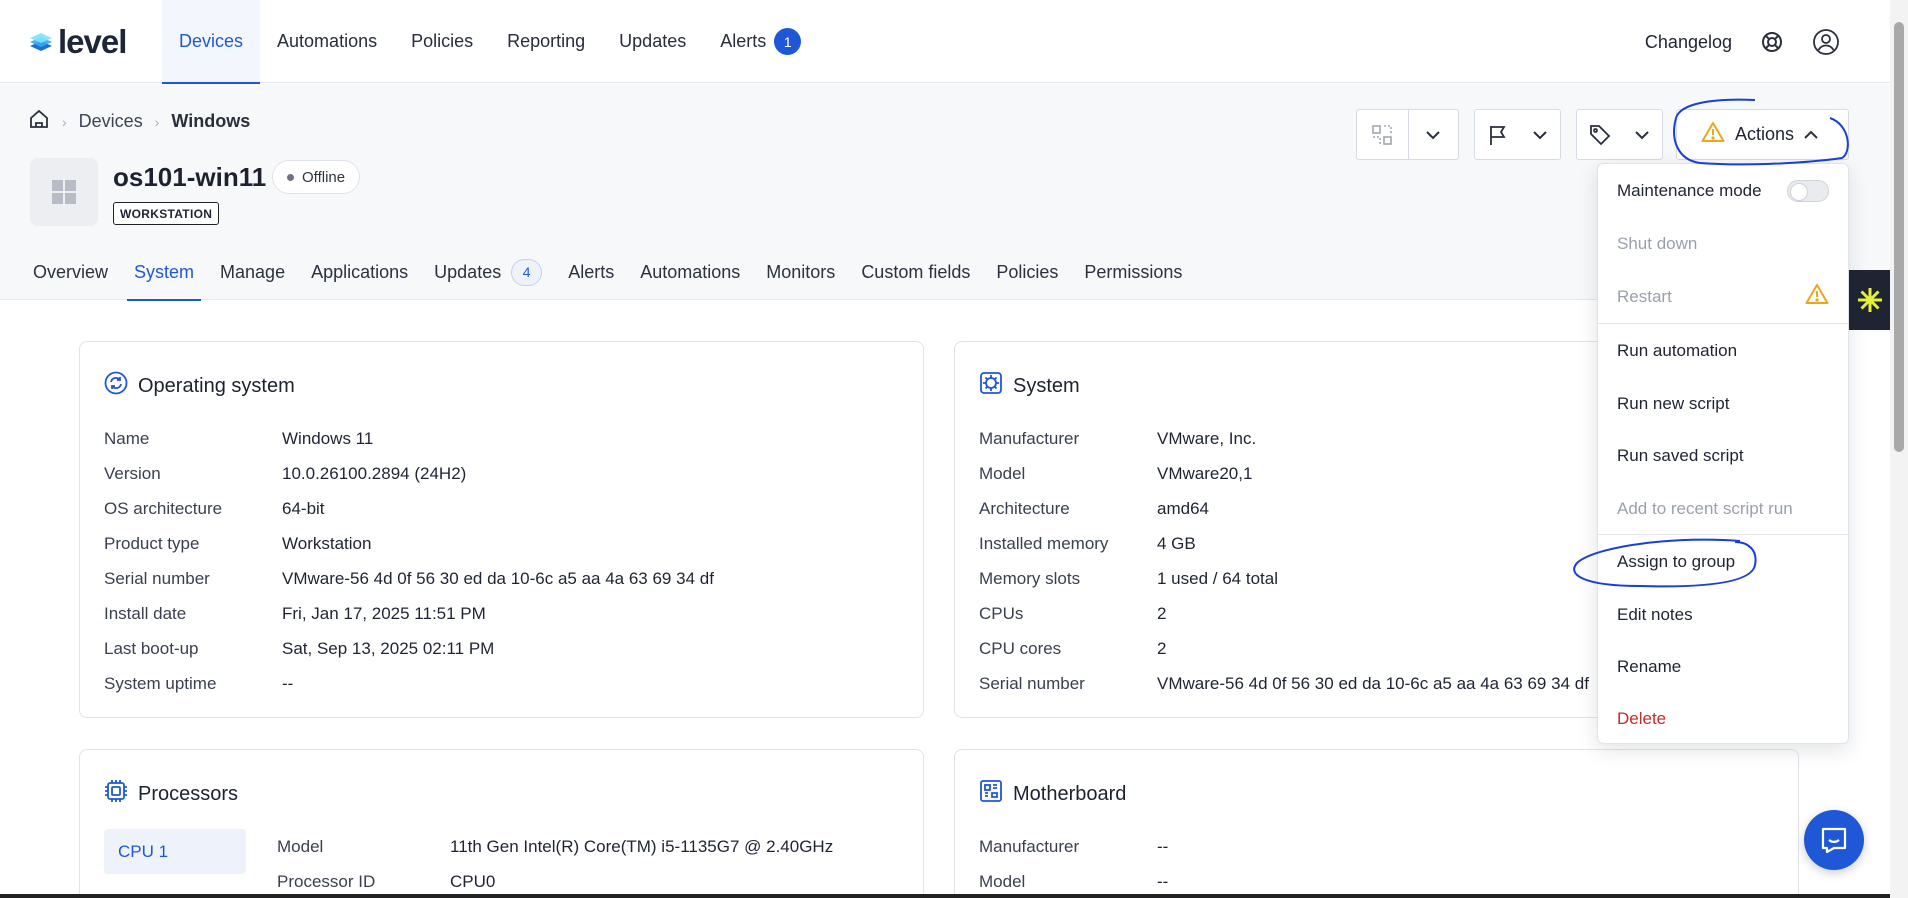  What do you see at coordinates (359, 272) in the screenshot?
I see `tab-applications: Applications` at bounding box center [359, 272].